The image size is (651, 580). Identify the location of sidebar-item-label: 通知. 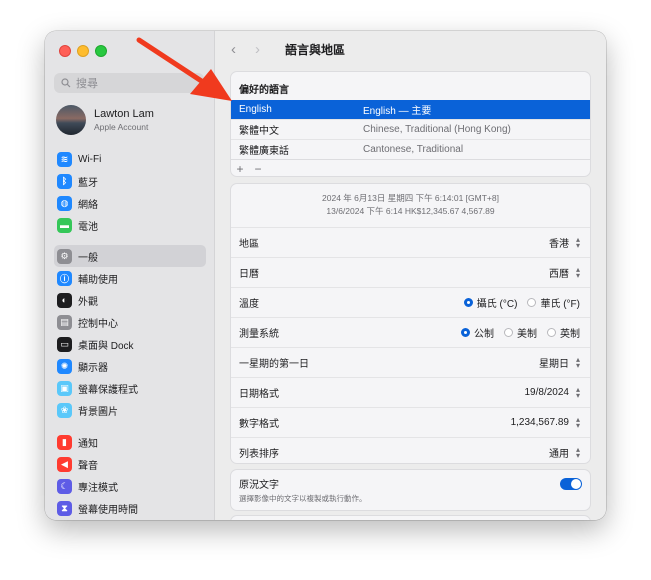
(88, 444).